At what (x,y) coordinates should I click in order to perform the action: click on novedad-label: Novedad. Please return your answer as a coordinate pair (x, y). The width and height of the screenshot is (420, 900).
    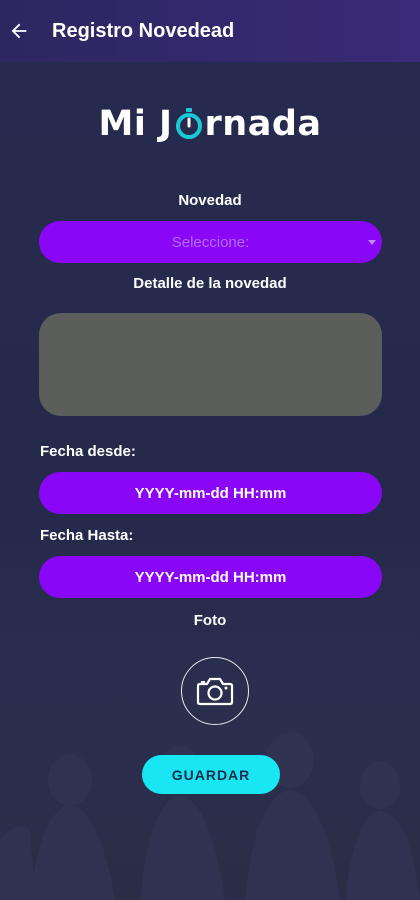
    Looking at the image, I should click on (210, 200).